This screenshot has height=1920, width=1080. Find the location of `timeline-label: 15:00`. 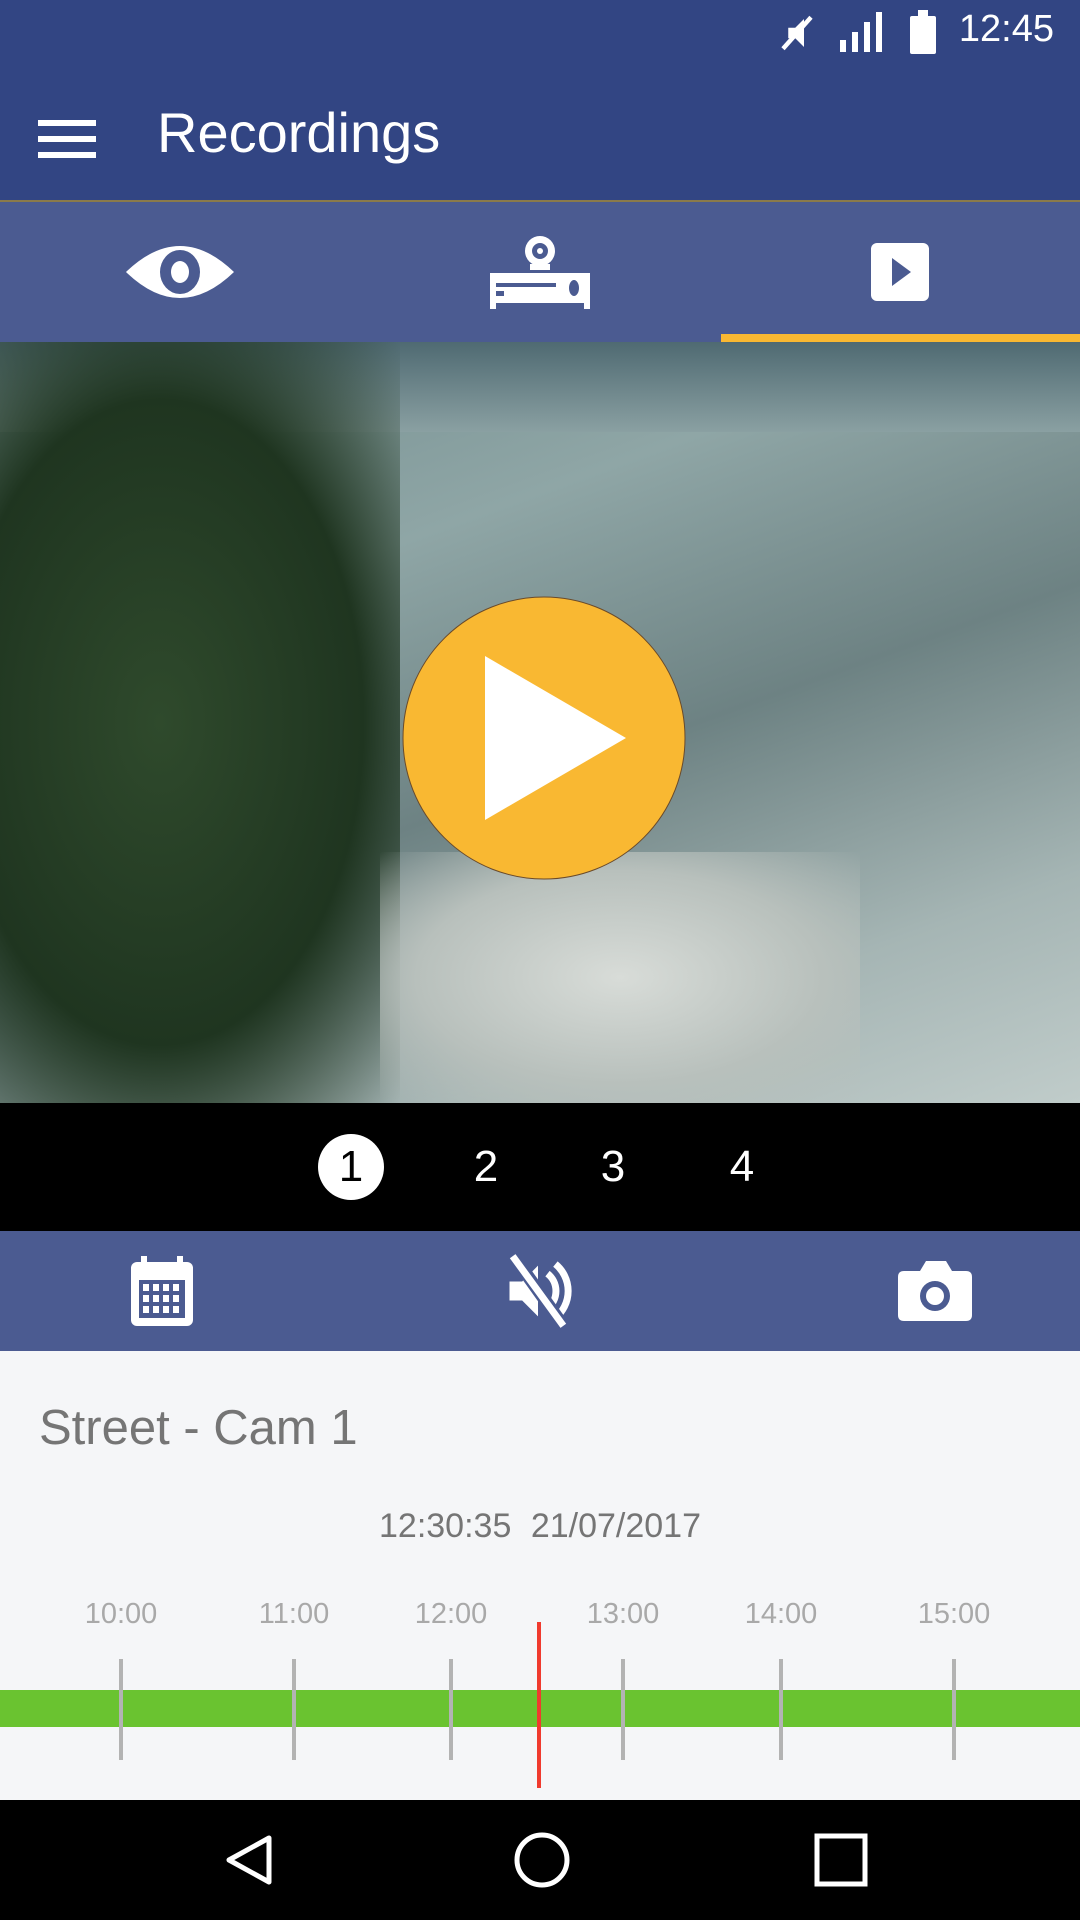

timeline-label: 15:00 is located at coordinates (954, 1614).